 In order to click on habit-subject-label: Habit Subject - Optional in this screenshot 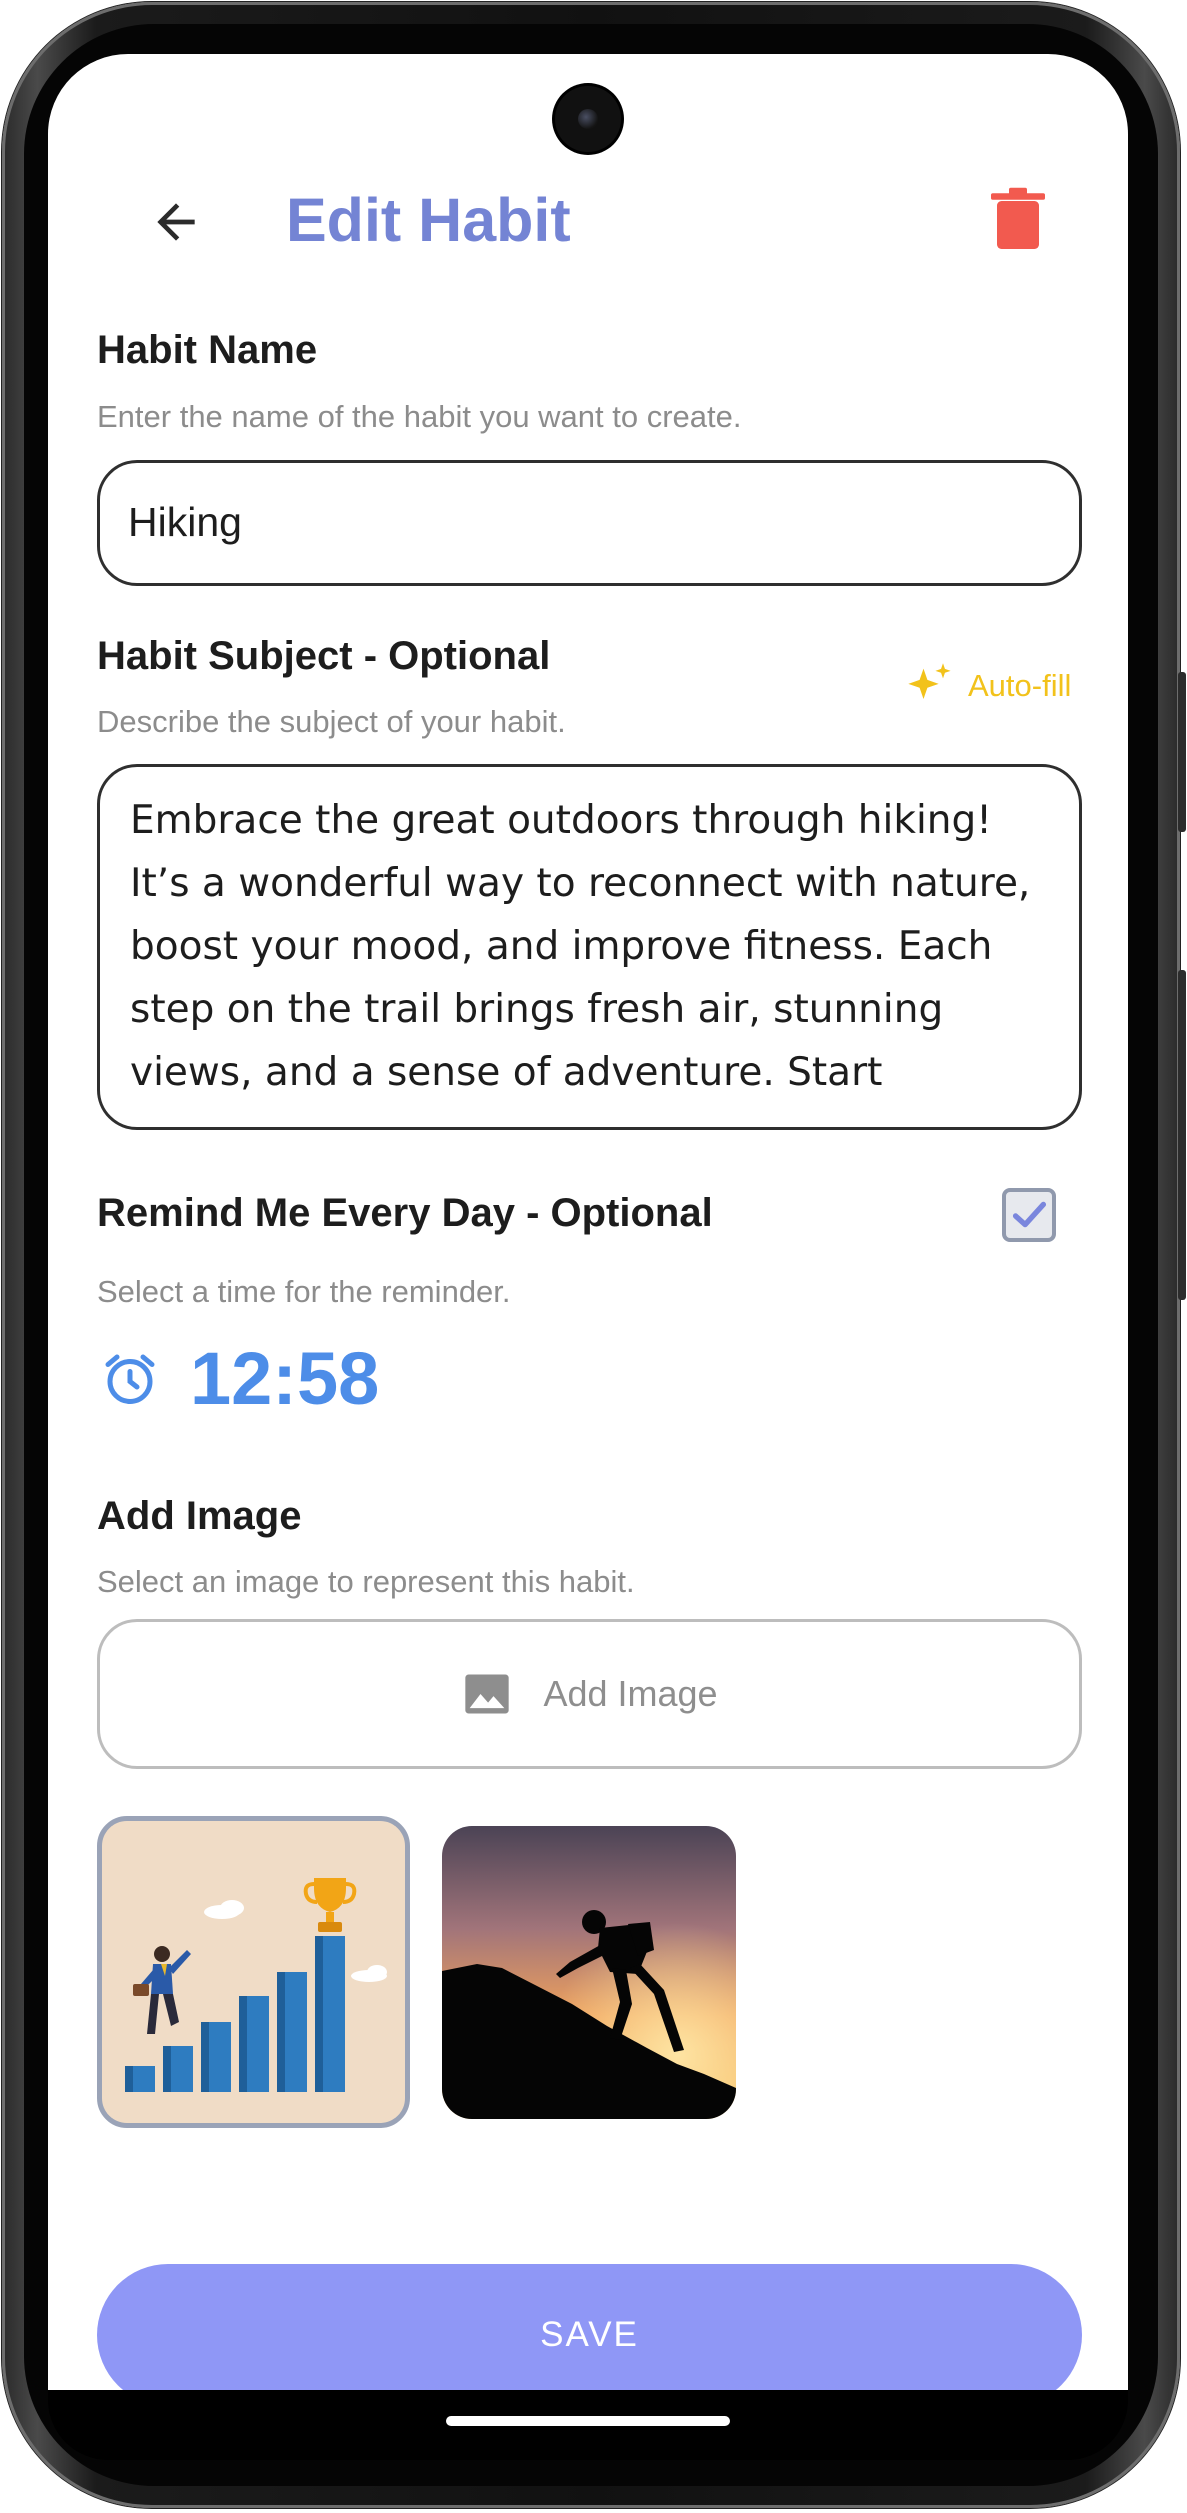, I will do `click(324, 656)`.